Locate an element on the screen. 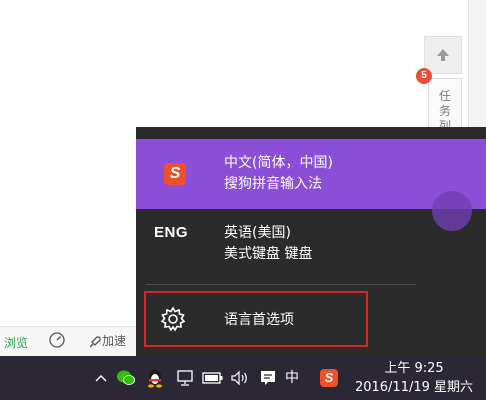 This screenshot has height=400, width=486. qq-penguin-icon is located at coordinates (155, 378).